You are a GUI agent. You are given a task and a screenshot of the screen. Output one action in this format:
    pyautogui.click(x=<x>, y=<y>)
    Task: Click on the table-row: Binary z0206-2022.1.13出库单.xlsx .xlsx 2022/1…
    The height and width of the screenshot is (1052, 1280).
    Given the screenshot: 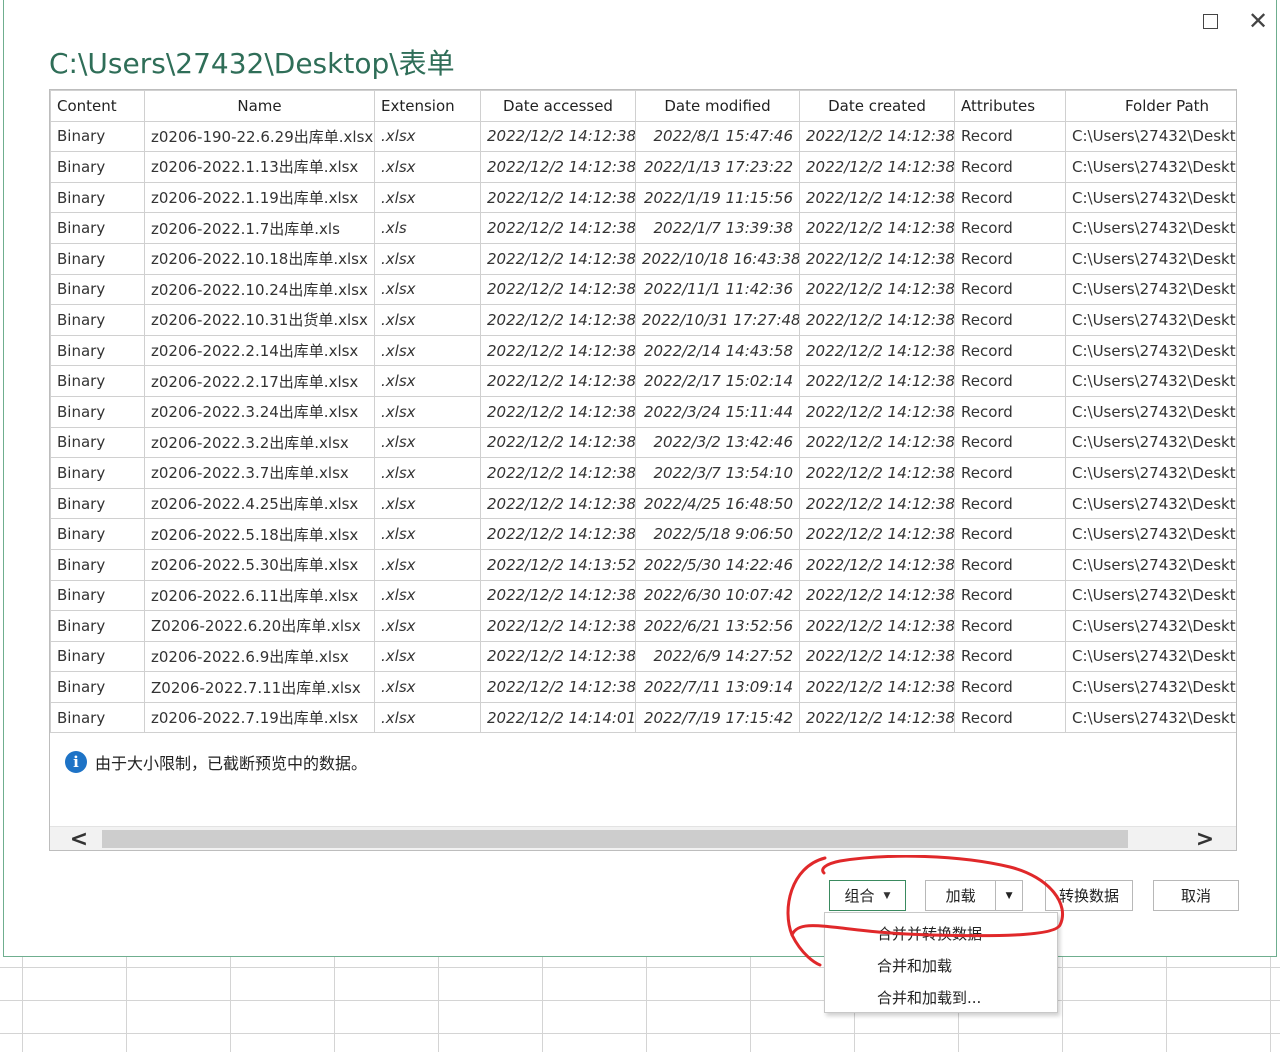 What is the action you would take?
    pyautogui.click(x=643, y=167)
    